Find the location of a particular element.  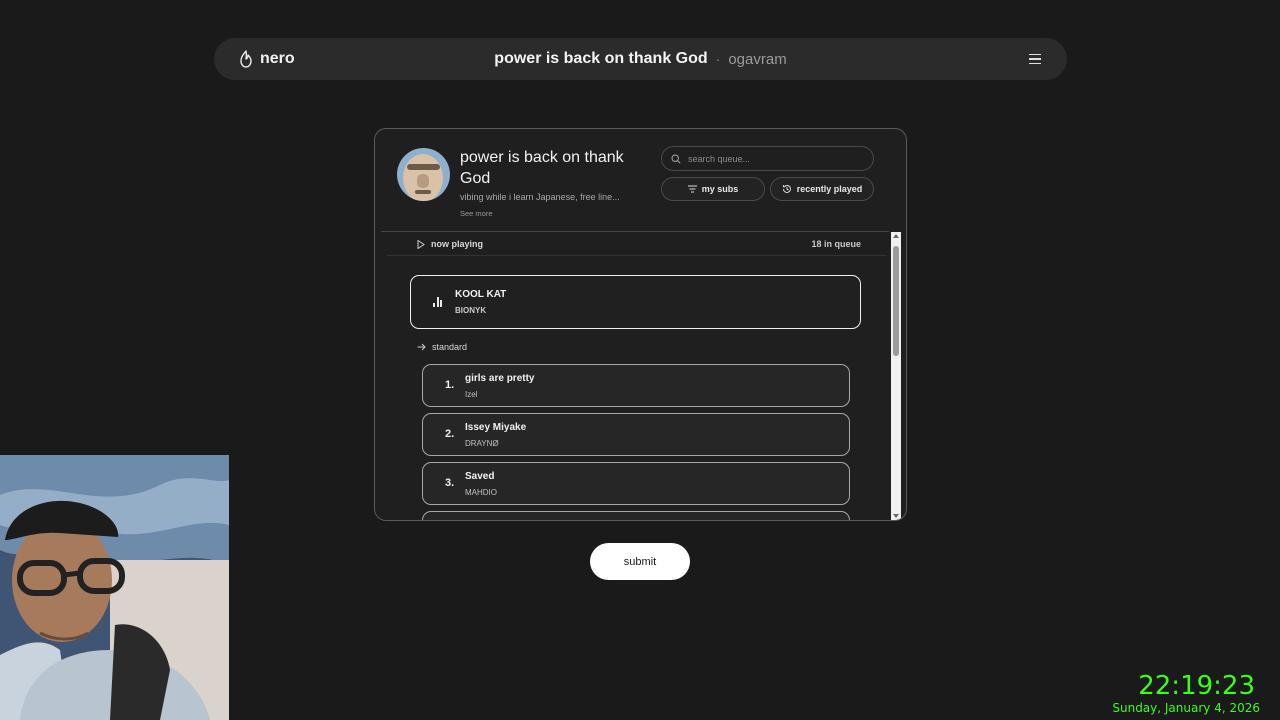

my-subs-button: my subs is located at coordinates (713, 189).